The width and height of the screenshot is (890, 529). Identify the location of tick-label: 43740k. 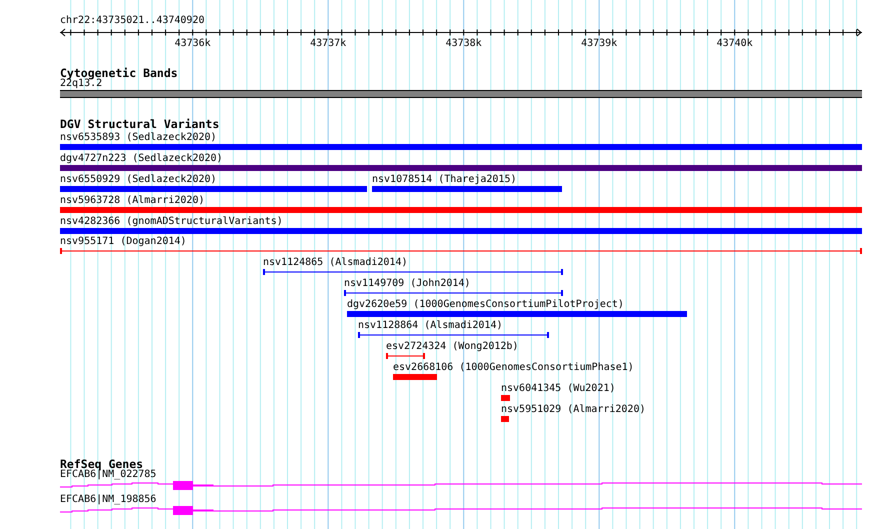
(734, 43).